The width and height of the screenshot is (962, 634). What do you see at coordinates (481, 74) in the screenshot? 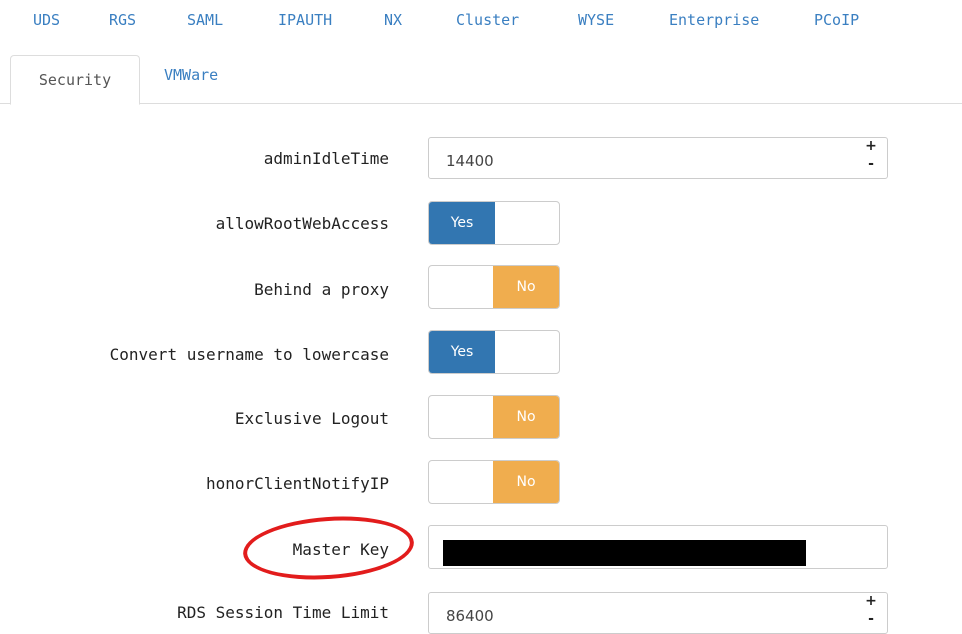
I see `tab-bar-secondary: Security VMWare` at bounding box center [481, 74].